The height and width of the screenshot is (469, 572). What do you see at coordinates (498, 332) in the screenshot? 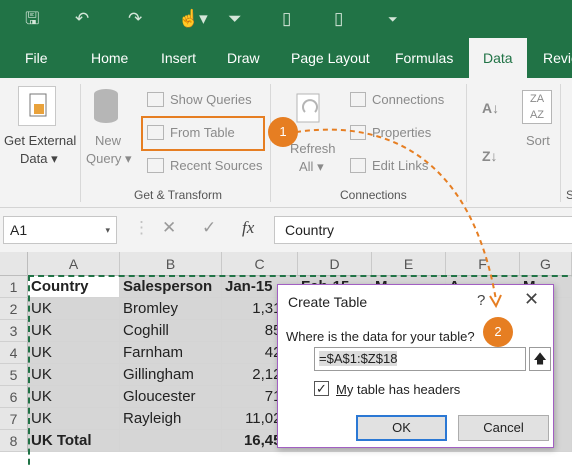
I see `callout-2: 2` at bounding box center [498, 332].